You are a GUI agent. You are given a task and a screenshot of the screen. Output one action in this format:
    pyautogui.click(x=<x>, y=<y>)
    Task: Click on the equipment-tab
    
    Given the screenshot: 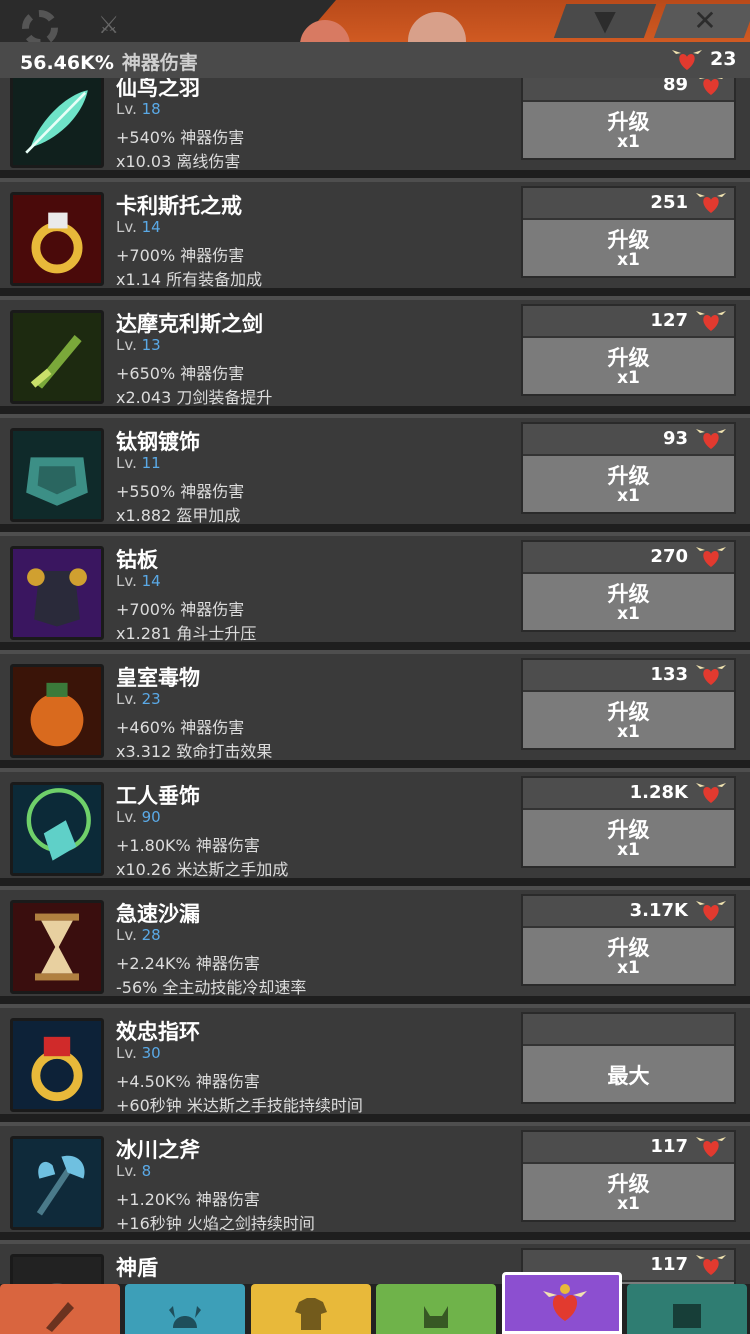 What is the action you would take?
    pyautogui.click(x=311, y=1309)
    